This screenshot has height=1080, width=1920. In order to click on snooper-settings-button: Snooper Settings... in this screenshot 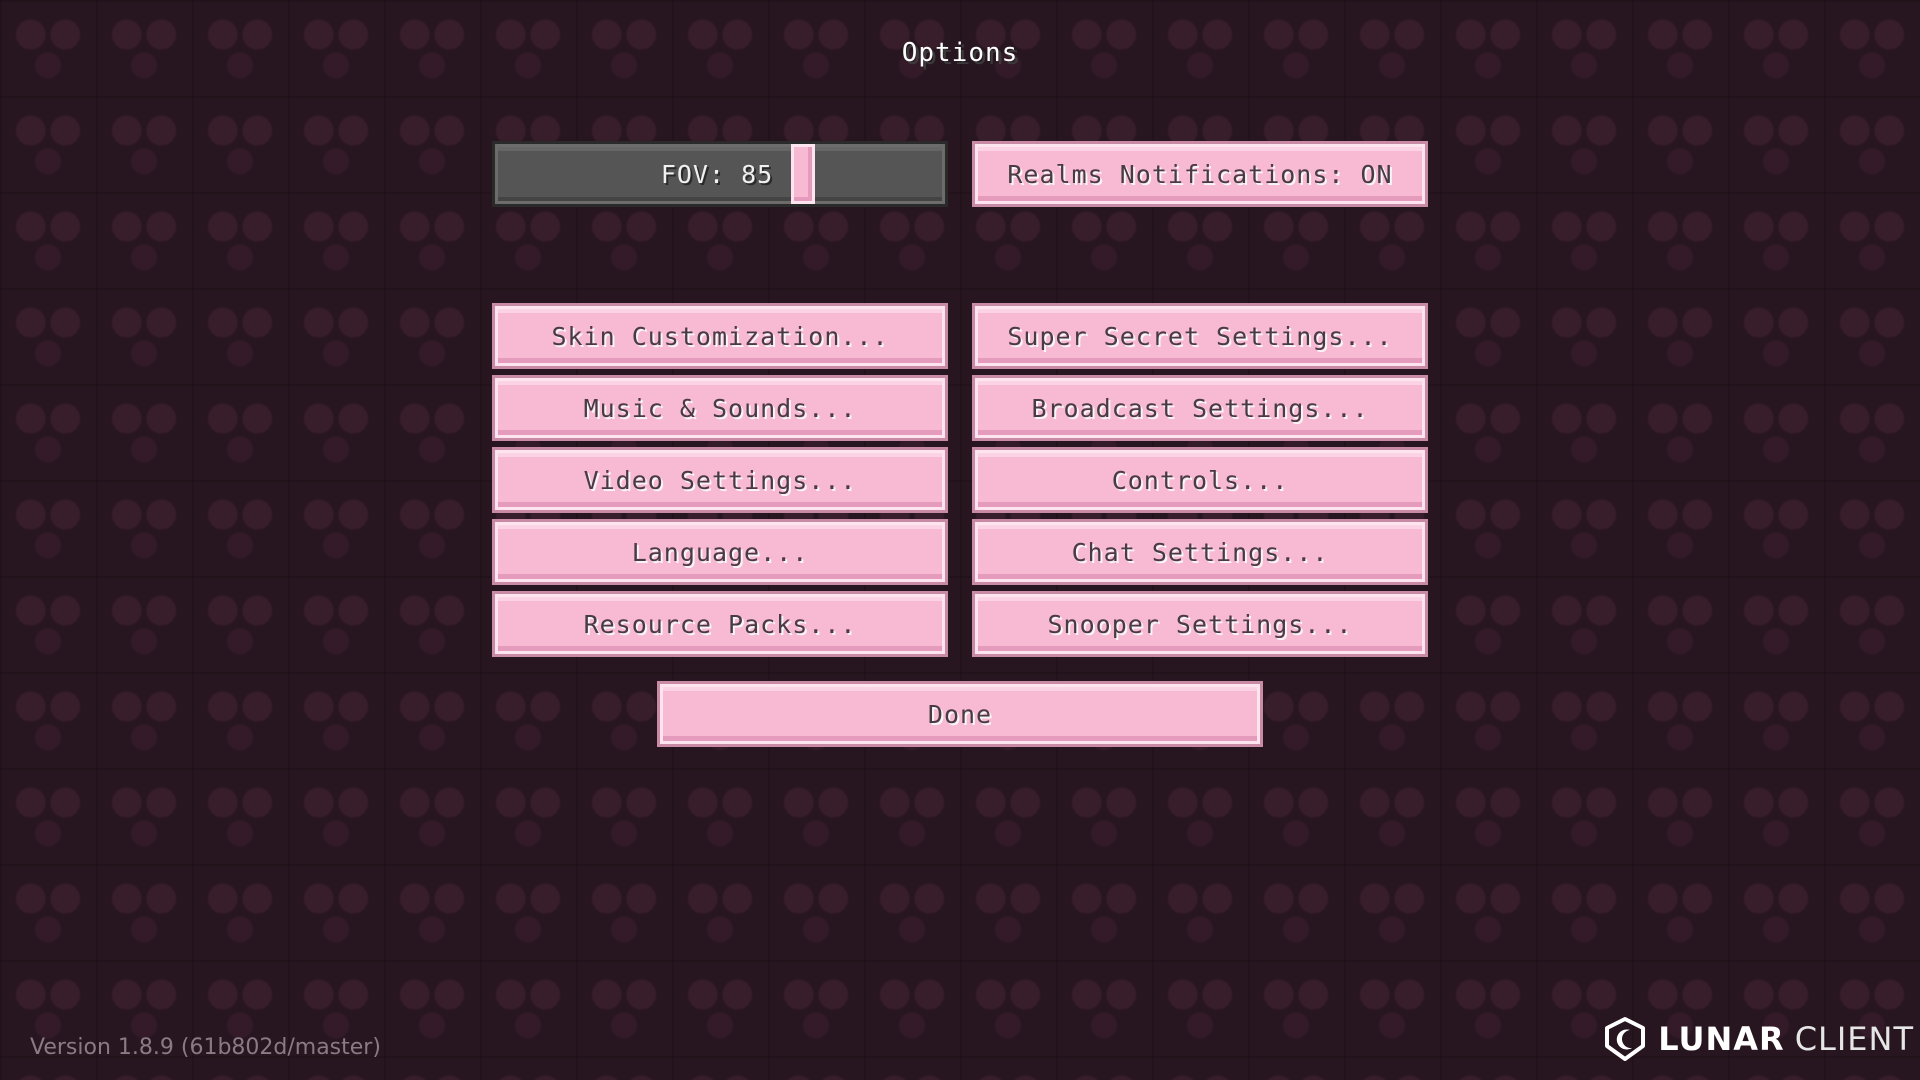, I will do `click(1200, 624)`.